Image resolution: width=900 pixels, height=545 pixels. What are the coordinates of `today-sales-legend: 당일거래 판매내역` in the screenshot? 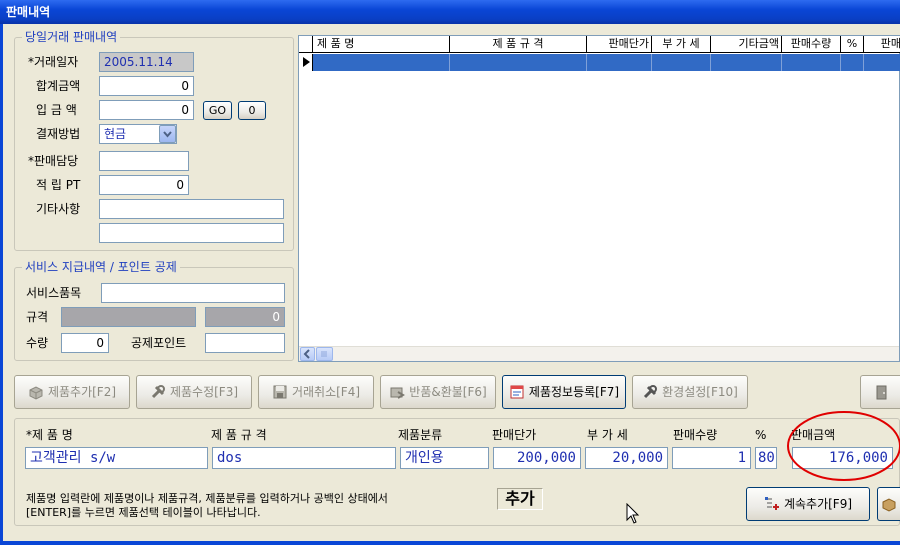 It's located at (71, 37).